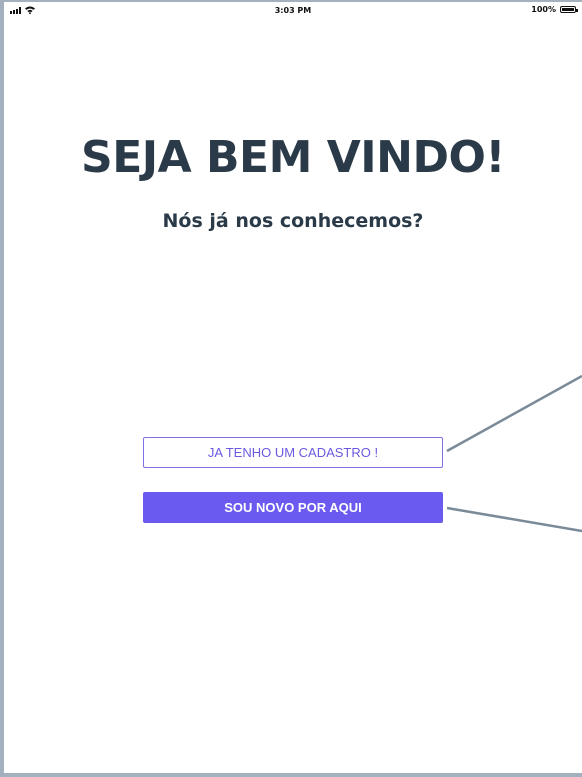 The height and width of the screenshot is (777, 582). What do you see at coordinates (514, 413) in the screenshot?
I see `connector-line-existing` at bounding box center [514, 413].